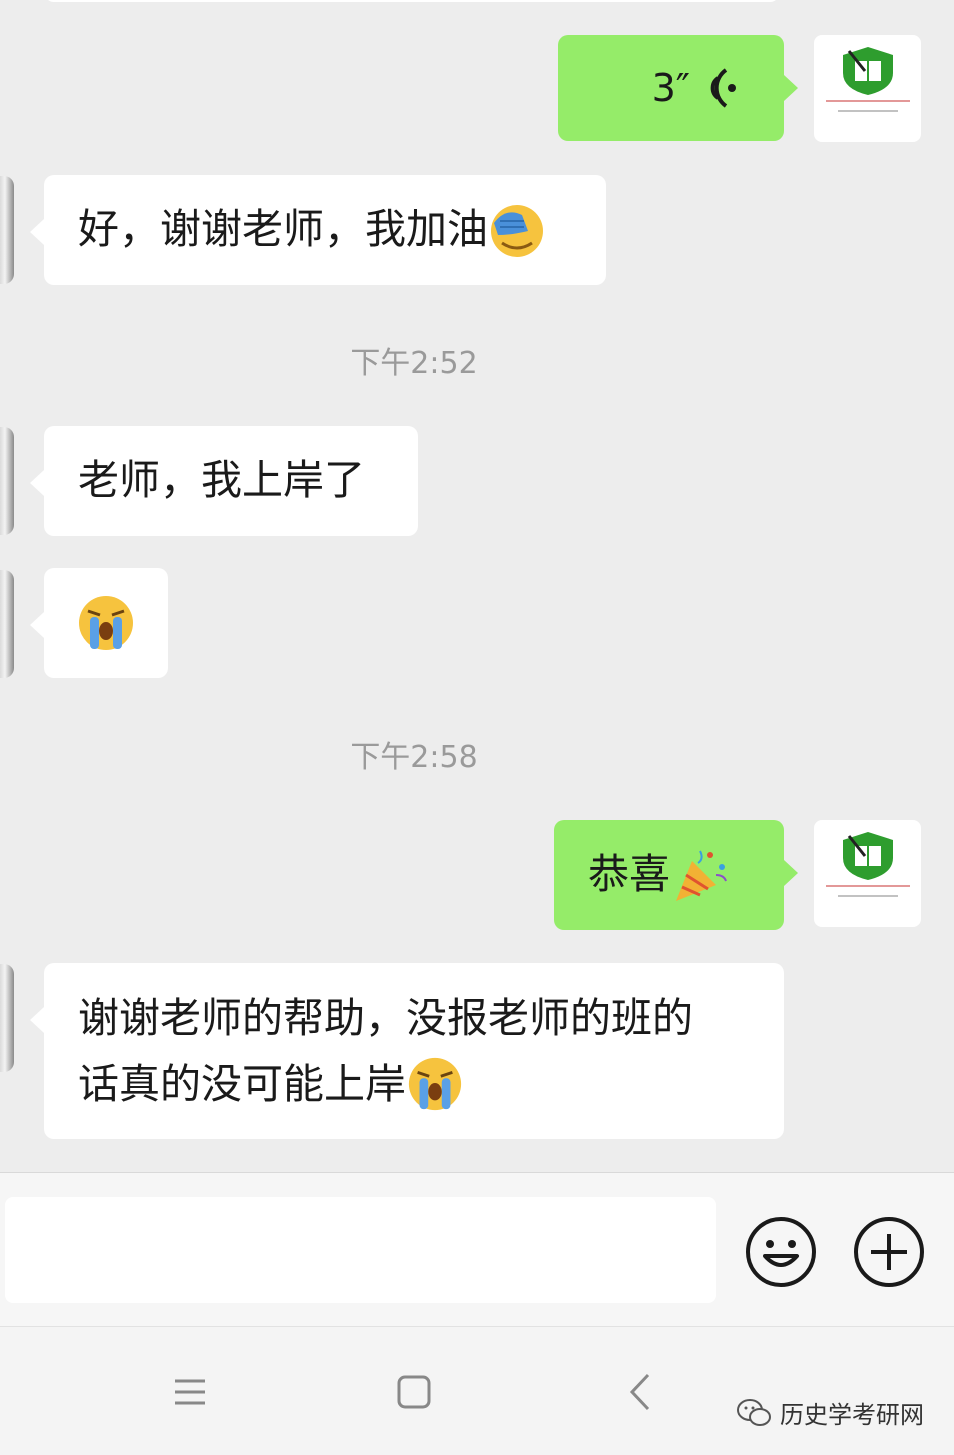  Describe the element at coordinates (477, 1390) in the screenshot. I see `system-nav-bar: 历史学考研网` at that location.